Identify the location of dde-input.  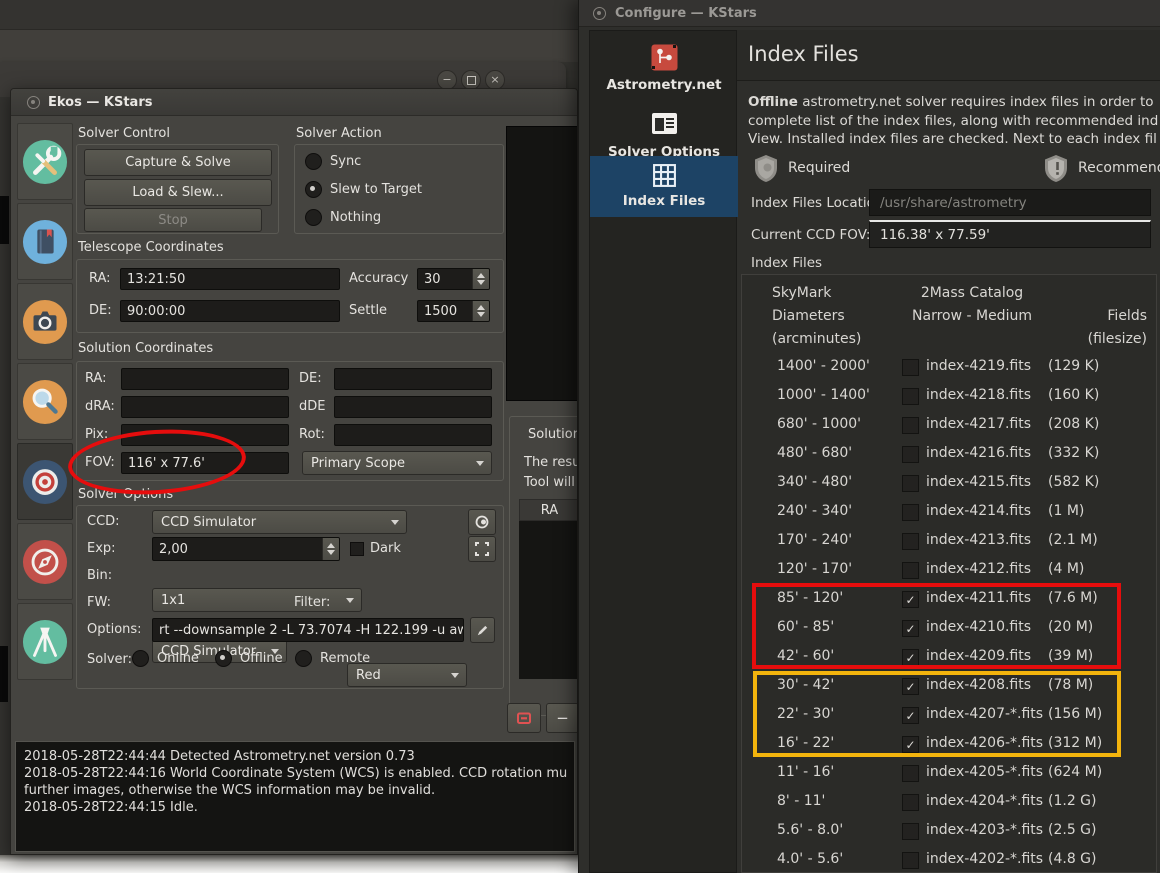
(413, 407).